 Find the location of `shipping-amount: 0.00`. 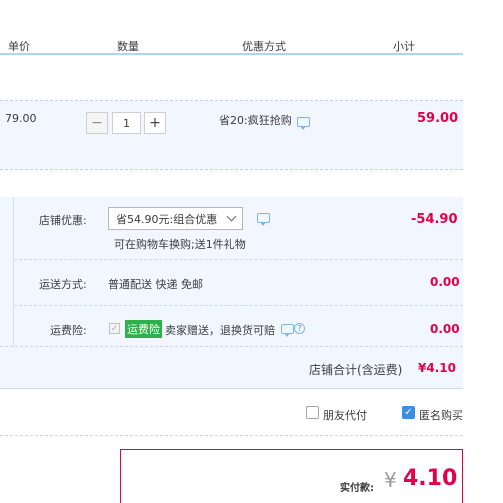

shipping-amount: 0.00 is located at coordinates (445, 282).